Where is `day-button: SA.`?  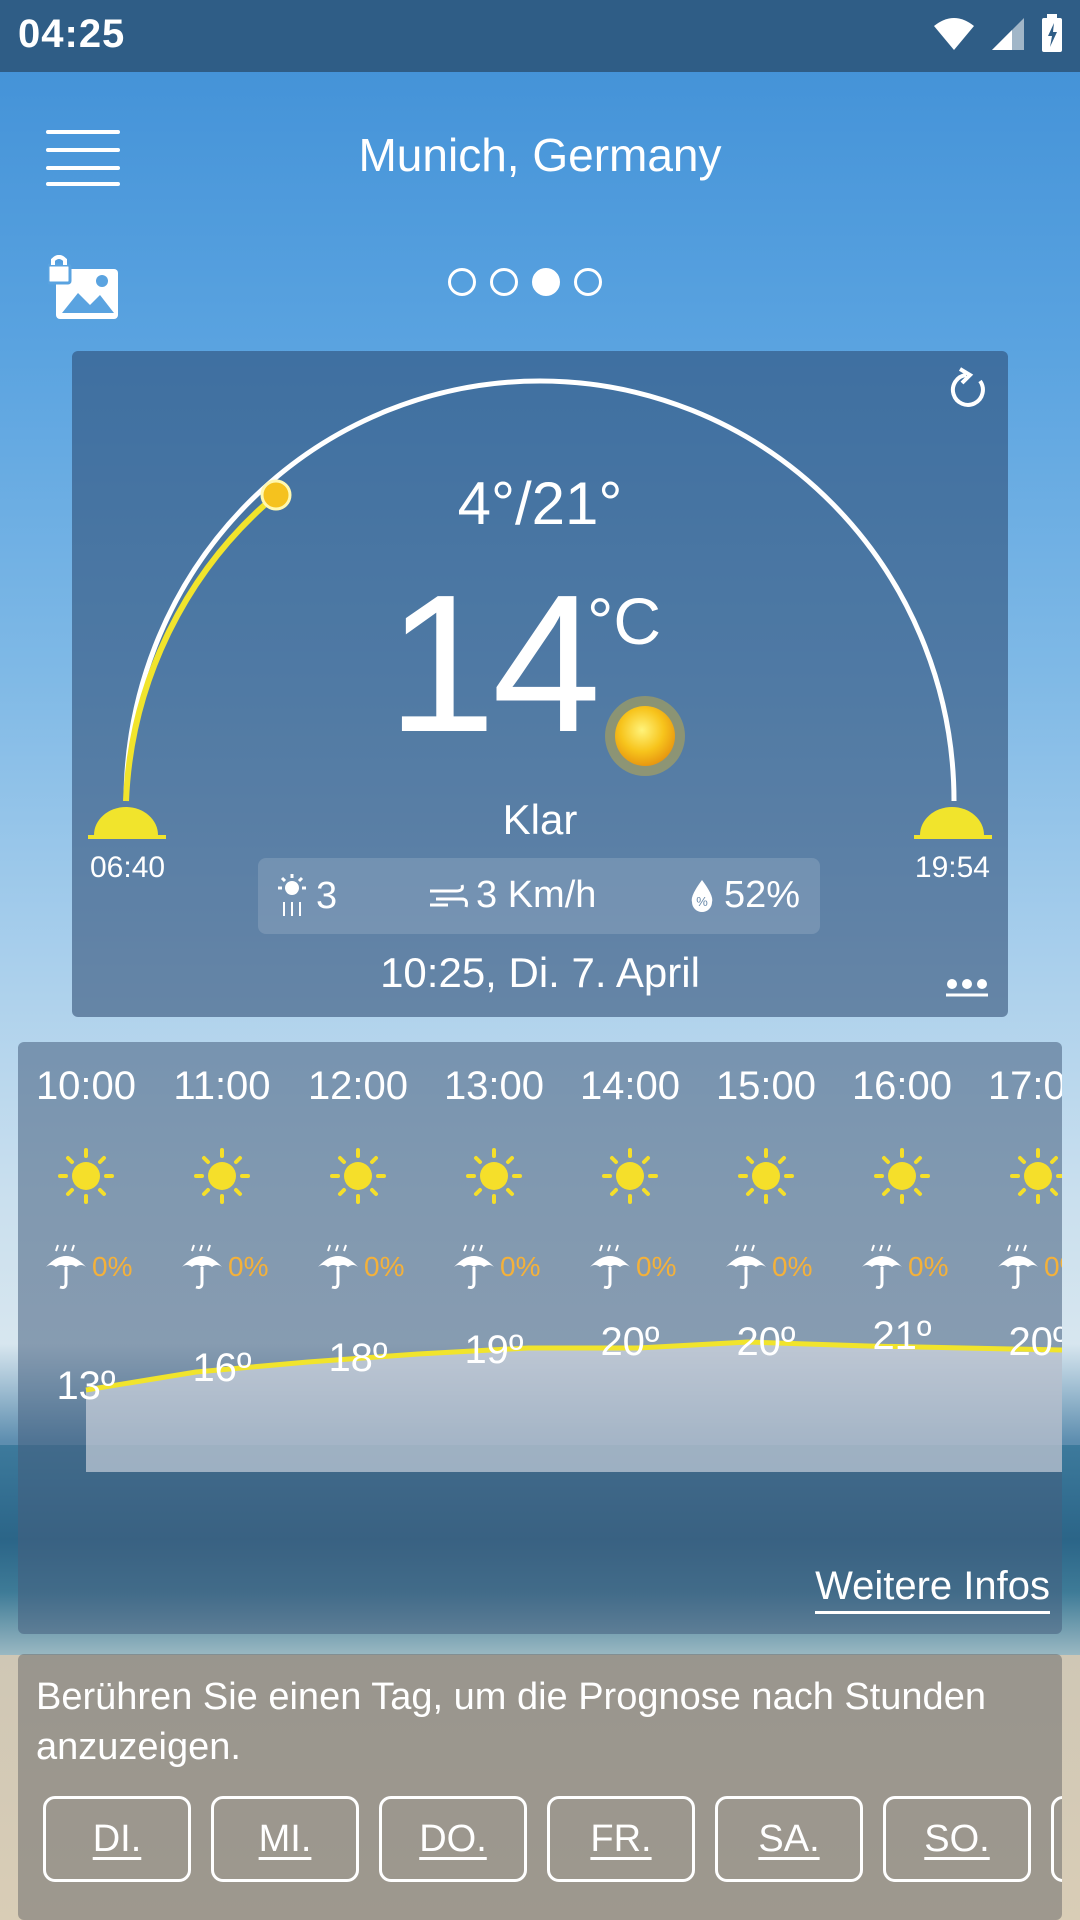
day-button: SA. is located at coordinates (789, 1839).